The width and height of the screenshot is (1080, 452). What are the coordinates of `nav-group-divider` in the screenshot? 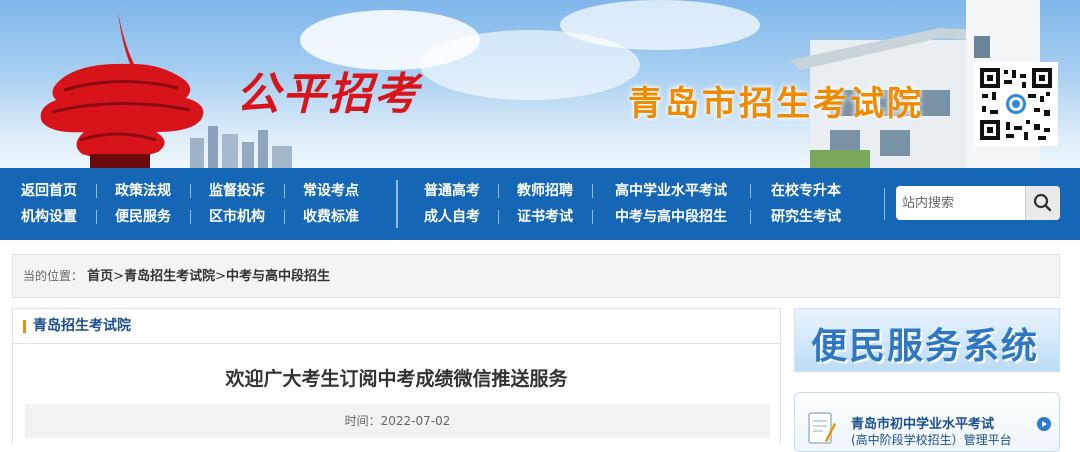 It's located at (397, 204).